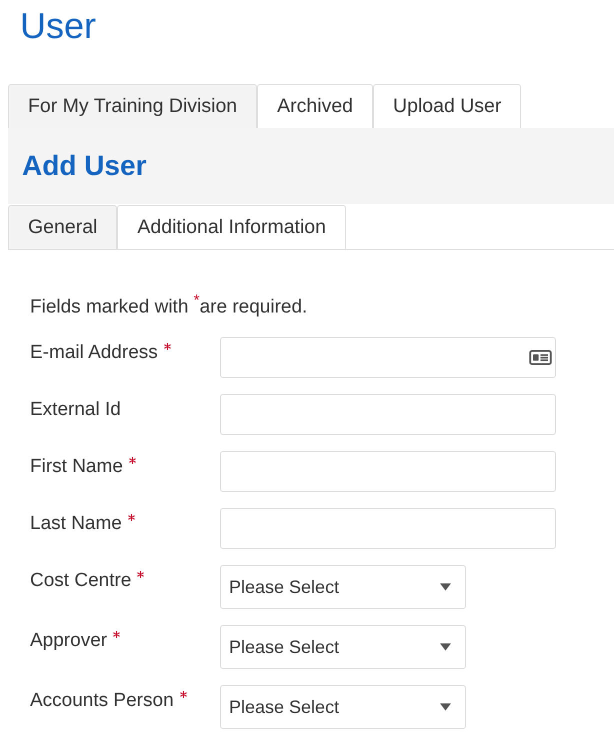 The width and height of the screenshot is (614, 732). I want to click on field-label: Last Name, so click(76, 524).